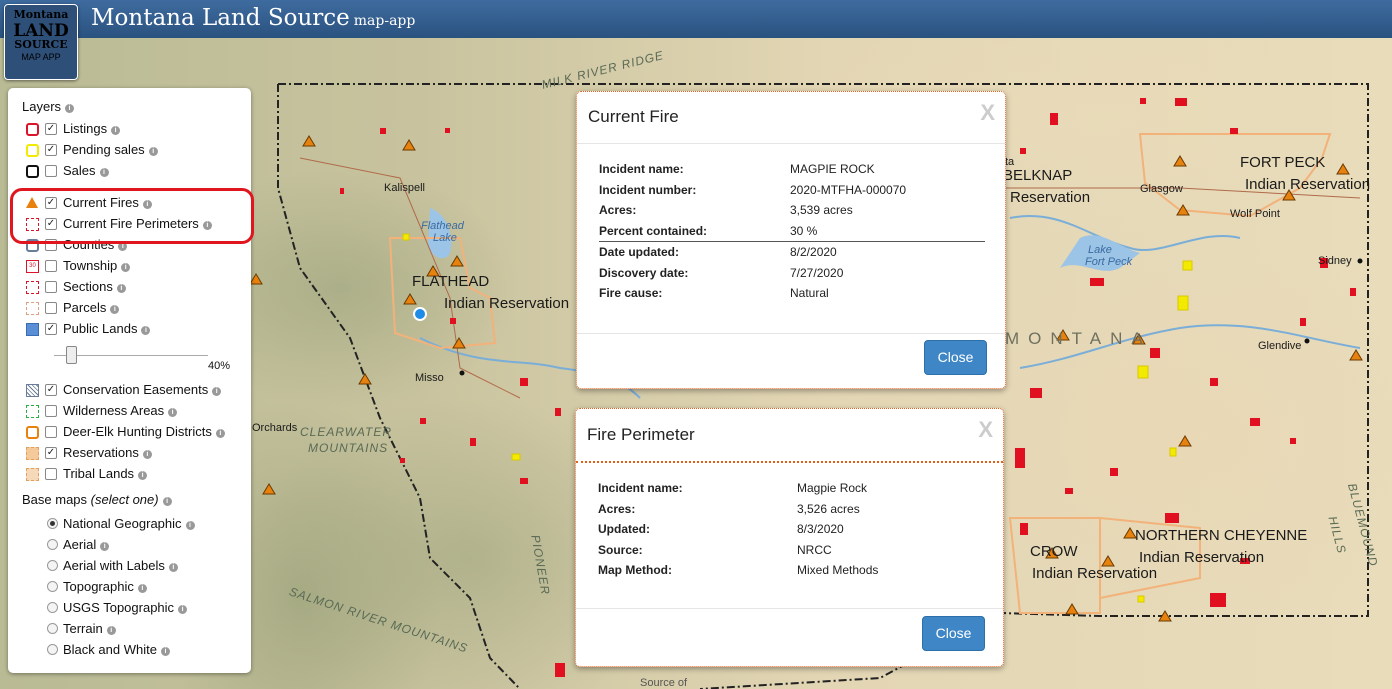 The image size is (1392, 689). I want to click on layer-label: Sales i, so click(86, 170).